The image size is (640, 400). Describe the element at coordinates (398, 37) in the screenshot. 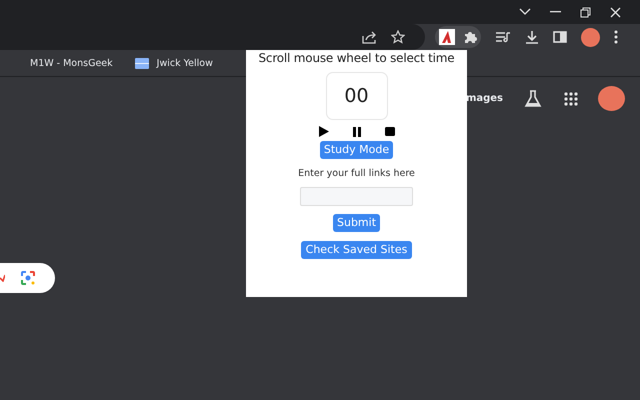

I see `star-icon` at that location.